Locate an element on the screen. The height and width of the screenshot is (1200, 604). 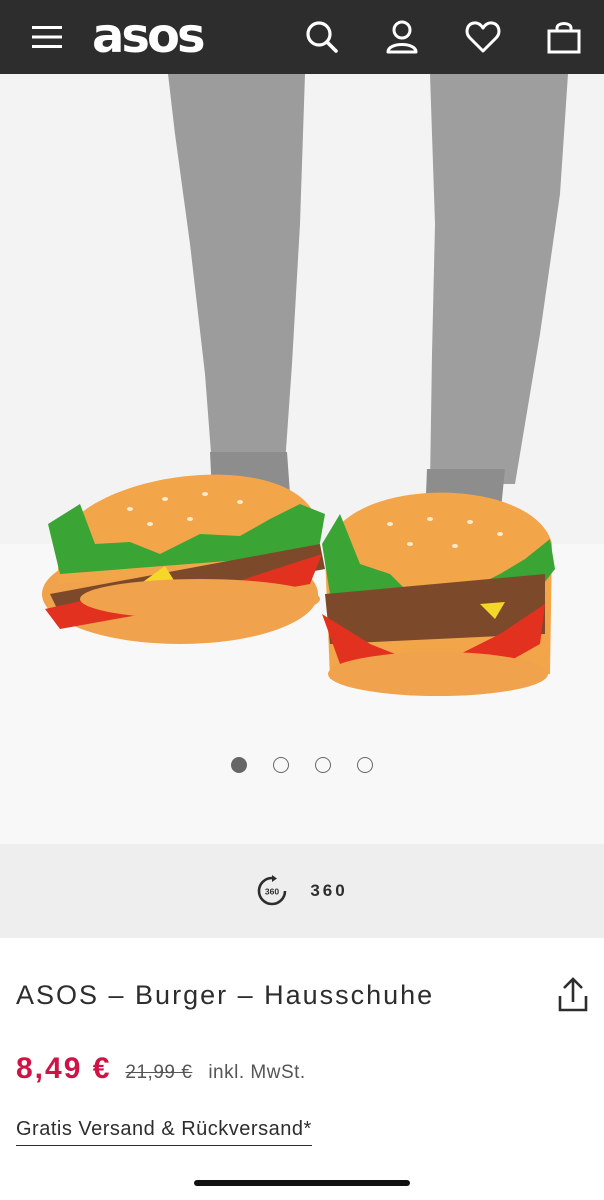
heart-icon is located at coordinates (483, 37).